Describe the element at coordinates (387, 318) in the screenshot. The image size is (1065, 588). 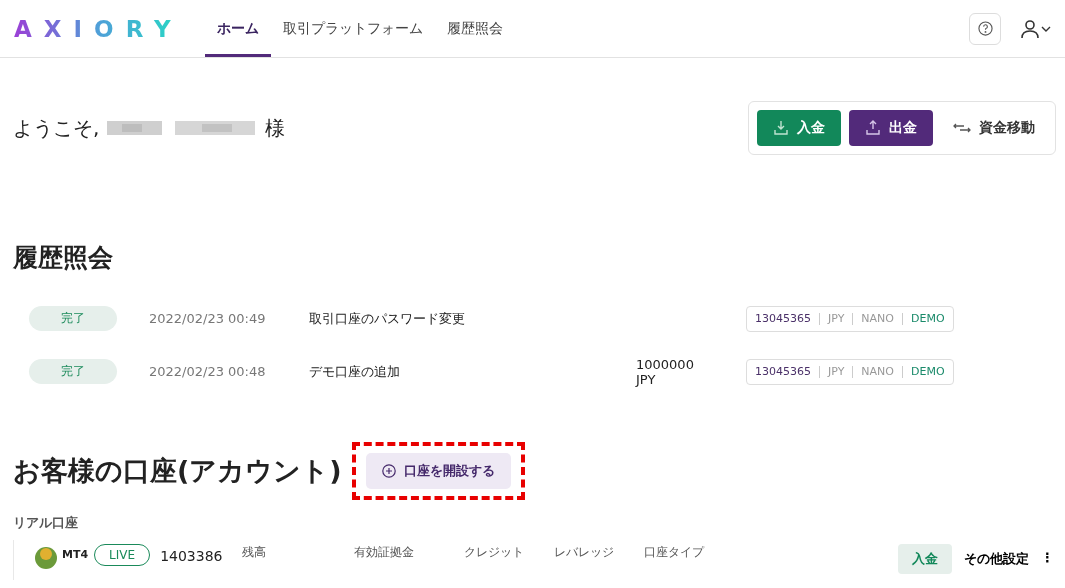
I see `description-text: 取引口座のパスワード変更` at that location.